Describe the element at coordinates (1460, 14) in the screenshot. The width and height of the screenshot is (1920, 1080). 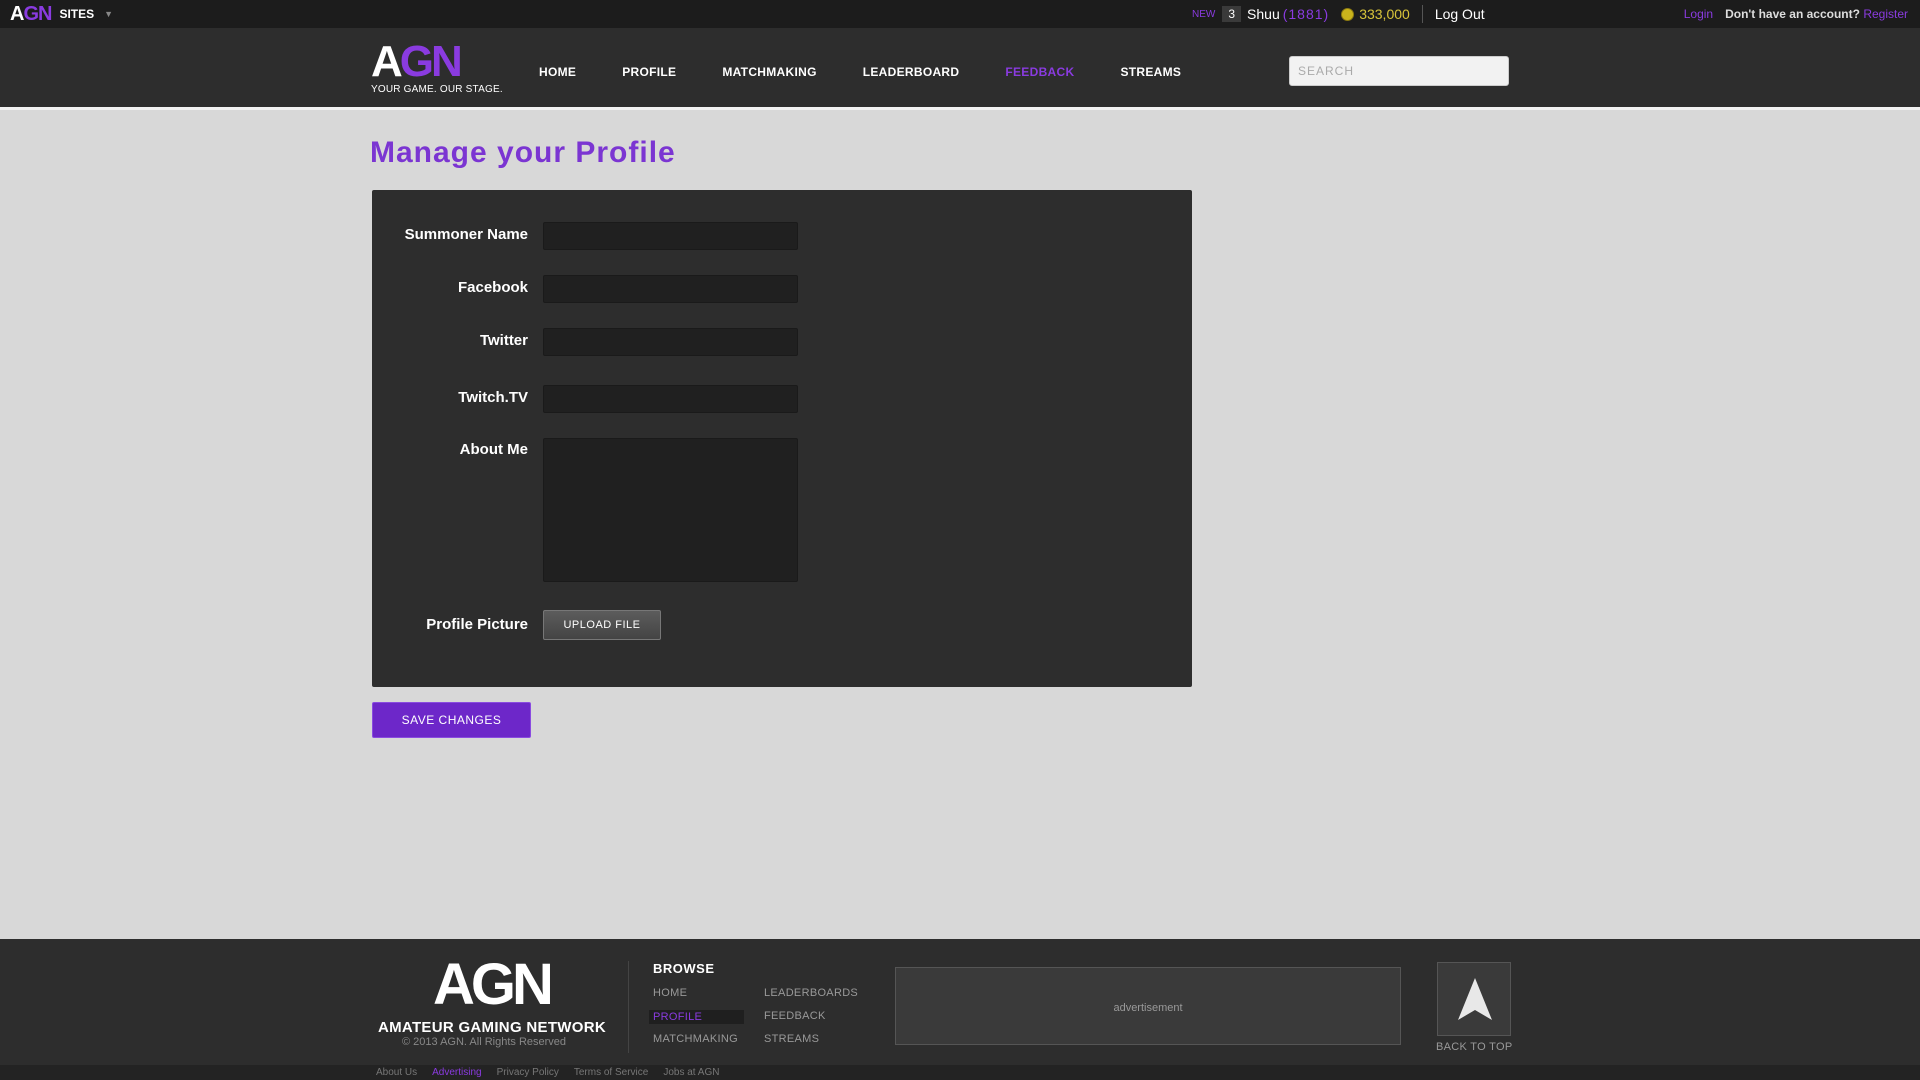
I see `logout-link: Log Out` at that location.